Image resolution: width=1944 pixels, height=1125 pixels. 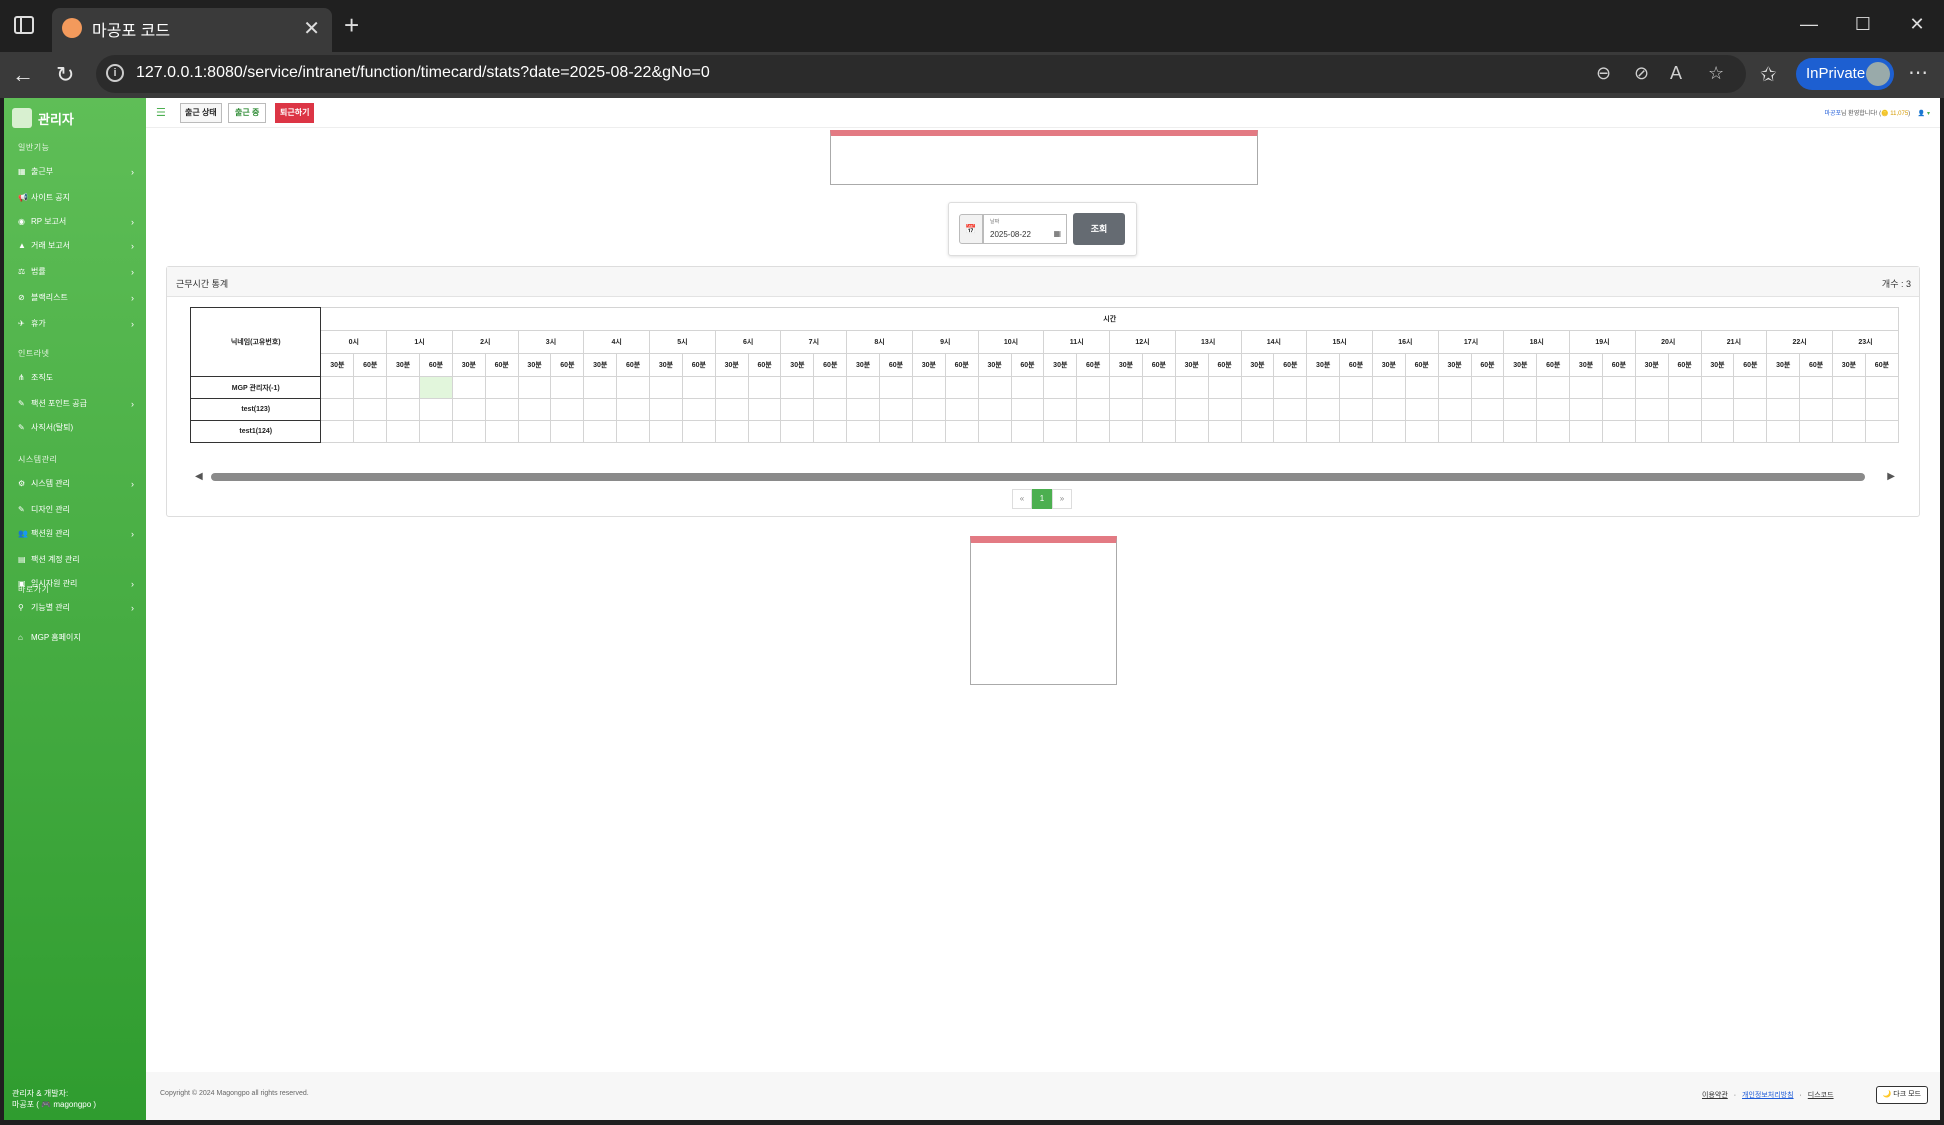 What do you see at coordinates (1821, 1095) in the screenshot?
I see `discord-link: 디스코드` at bounding box center [1821, 1095].